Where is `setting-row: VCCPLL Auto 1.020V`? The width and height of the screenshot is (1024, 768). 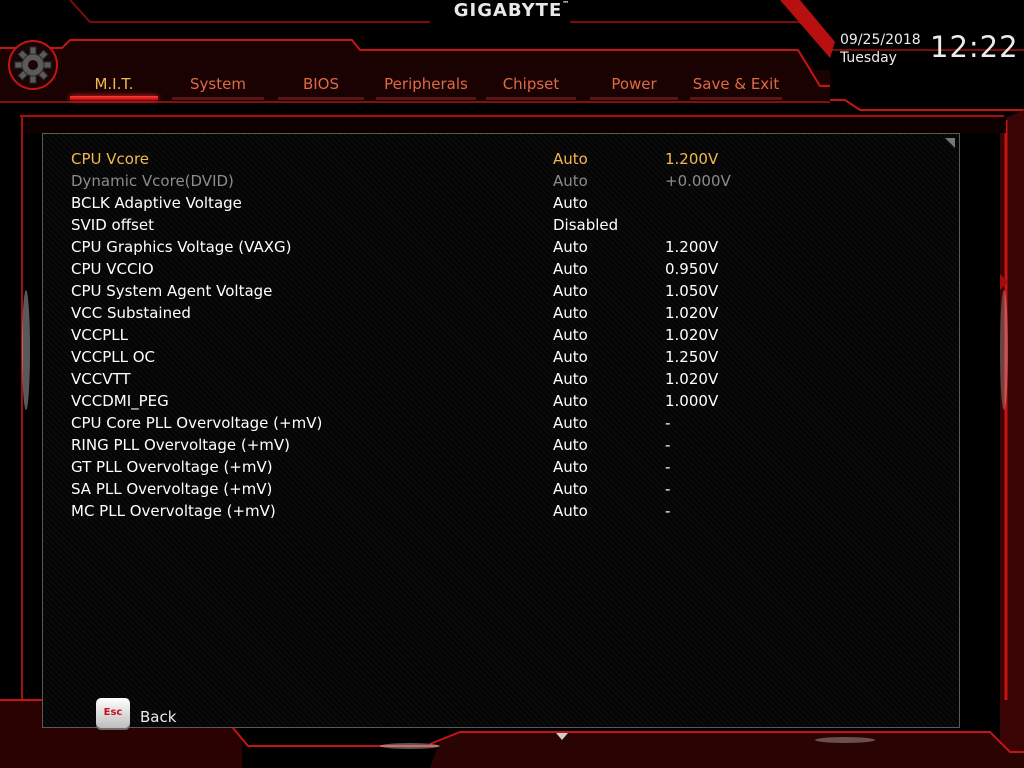 setting-row: VCCPLL Auto 1.020V is located at coordinates (431, 335).